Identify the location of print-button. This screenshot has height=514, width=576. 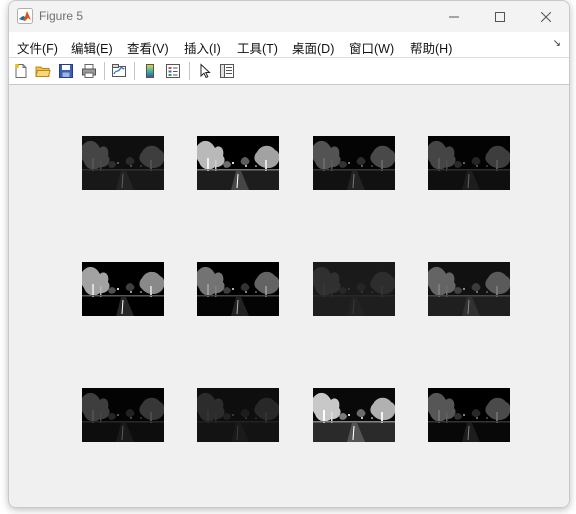
(89, 71).